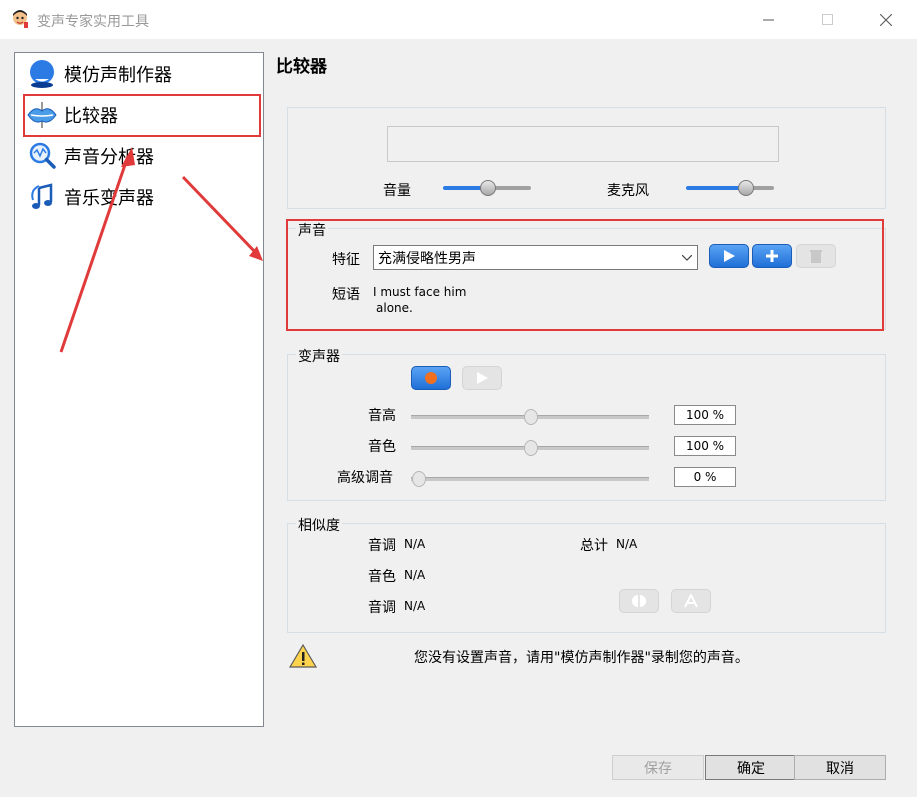 Image resolution: width=917 pixels, height=797 pixels. Describe the element at coordinates (730, 188) in the screenshot. I see `mic-slider` at that location.